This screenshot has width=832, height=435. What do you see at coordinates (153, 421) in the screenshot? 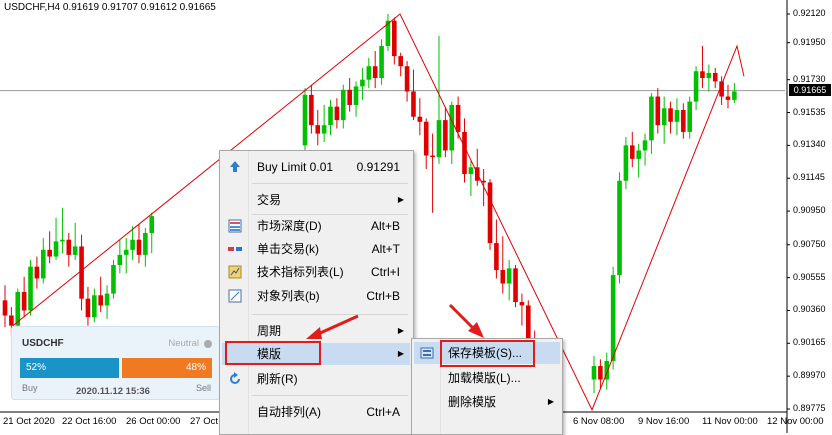
I see `time-tick-label: 26 Oct 00:00` at bounding box center [153, 421].